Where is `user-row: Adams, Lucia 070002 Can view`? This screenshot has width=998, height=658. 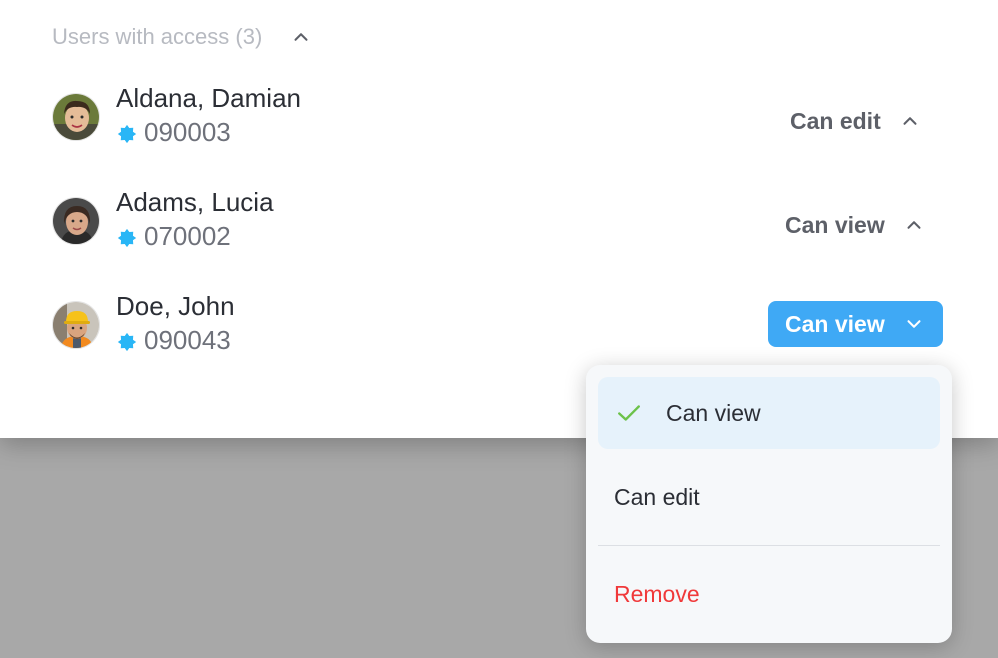 user-row: Adams, Lucia 070002 Can view is located at coordinates (502, 222).